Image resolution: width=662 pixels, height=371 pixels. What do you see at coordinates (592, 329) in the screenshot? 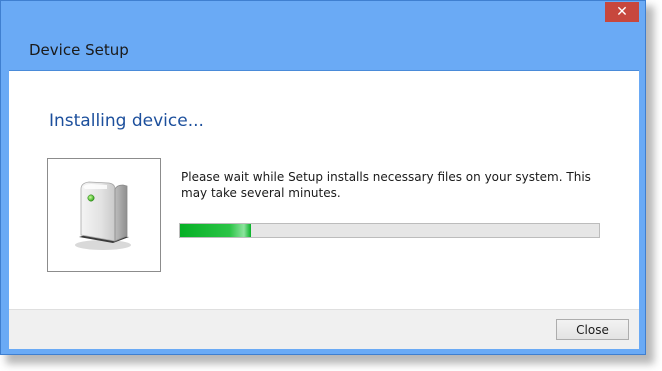
I see `close-button: Close` at bounding box center [592, 329].